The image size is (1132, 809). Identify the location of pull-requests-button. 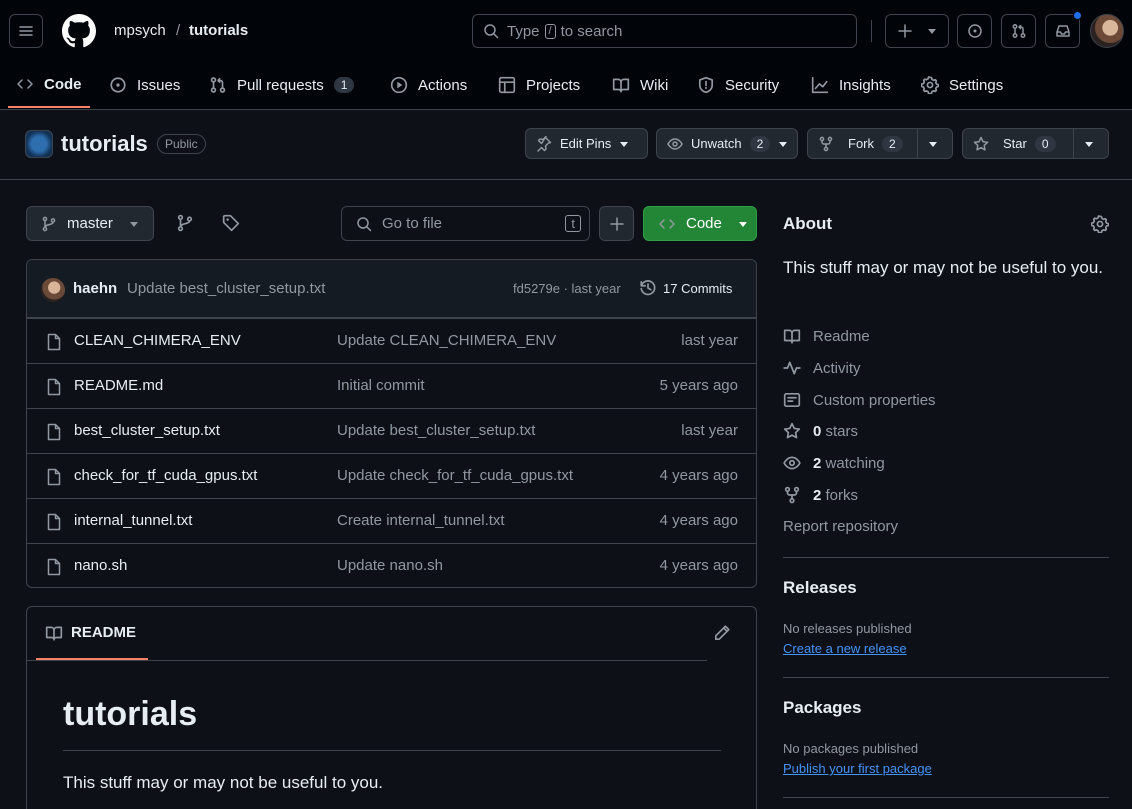
(1018, 31).